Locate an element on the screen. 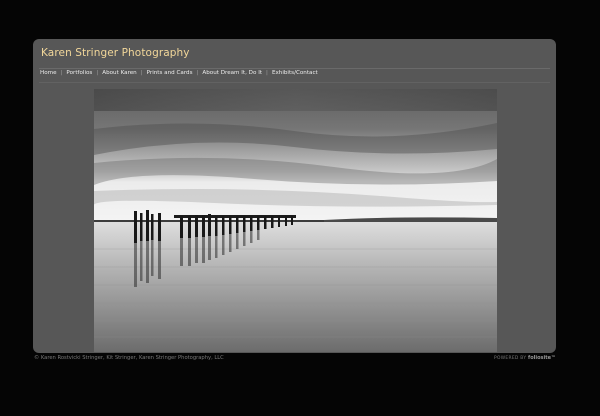 This screenshot has height=416, width=600. nav-item-prints-and-cards: Prints and Cards is located at coordinates (170, 73).